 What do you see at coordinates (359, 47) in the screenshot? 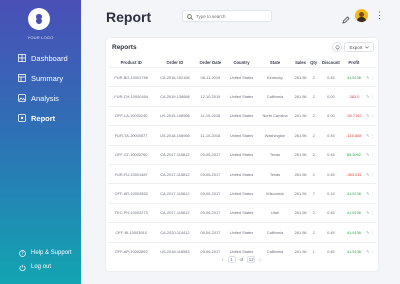
I see `export-button: Export` at bounding box center [359, 47].